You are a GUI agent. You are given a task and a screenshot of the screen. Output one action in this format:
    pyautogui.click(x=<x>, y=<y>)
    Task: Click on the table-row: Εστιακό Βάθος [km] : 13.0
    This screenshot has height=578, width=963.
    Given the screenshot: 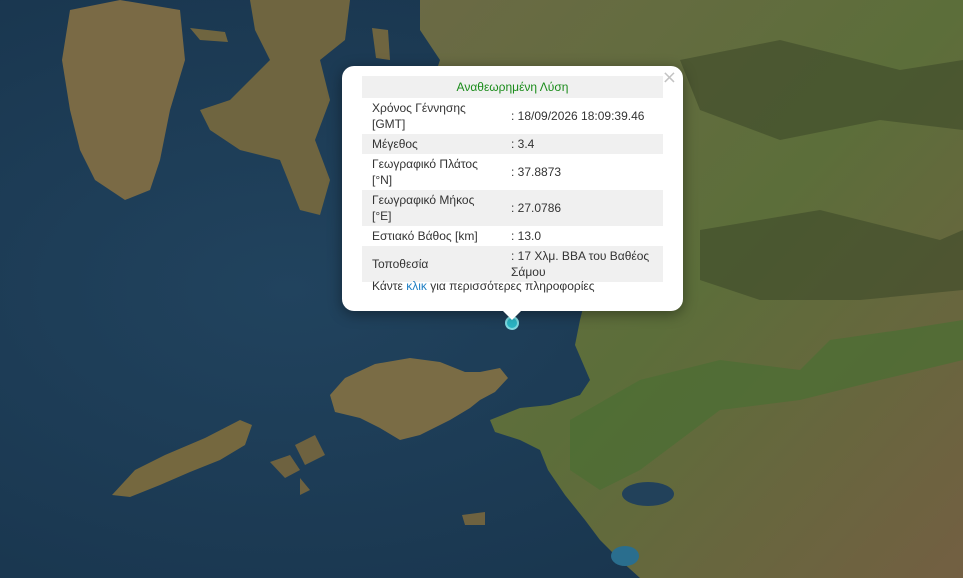 What is the action you would take?
    pyautogui.click(x=512, y=236)
    